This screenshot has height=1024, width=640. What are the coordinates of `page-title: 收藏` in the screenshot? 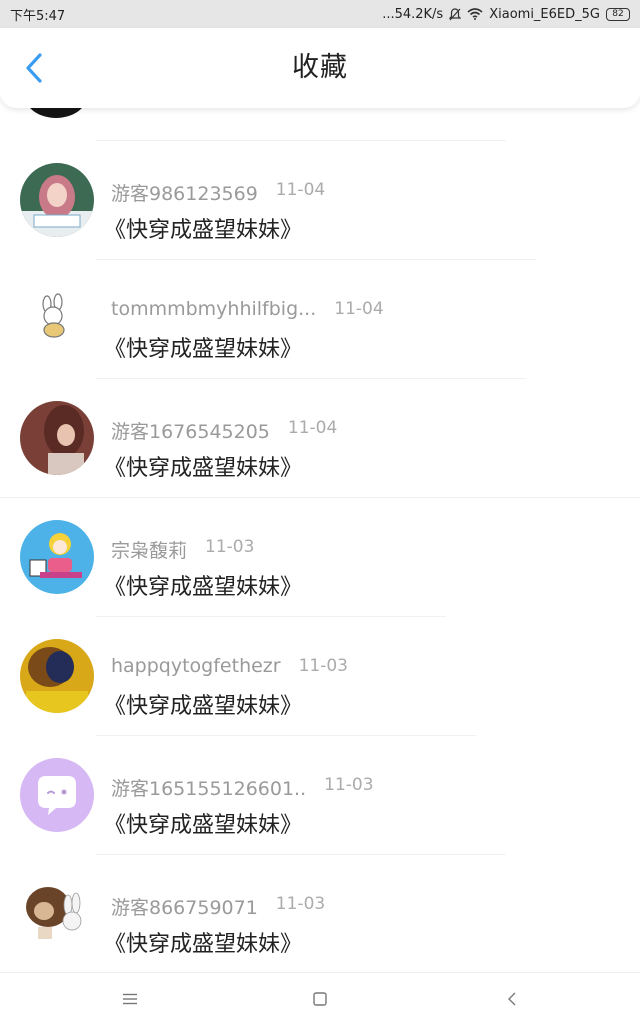 It's located at (320, 67).